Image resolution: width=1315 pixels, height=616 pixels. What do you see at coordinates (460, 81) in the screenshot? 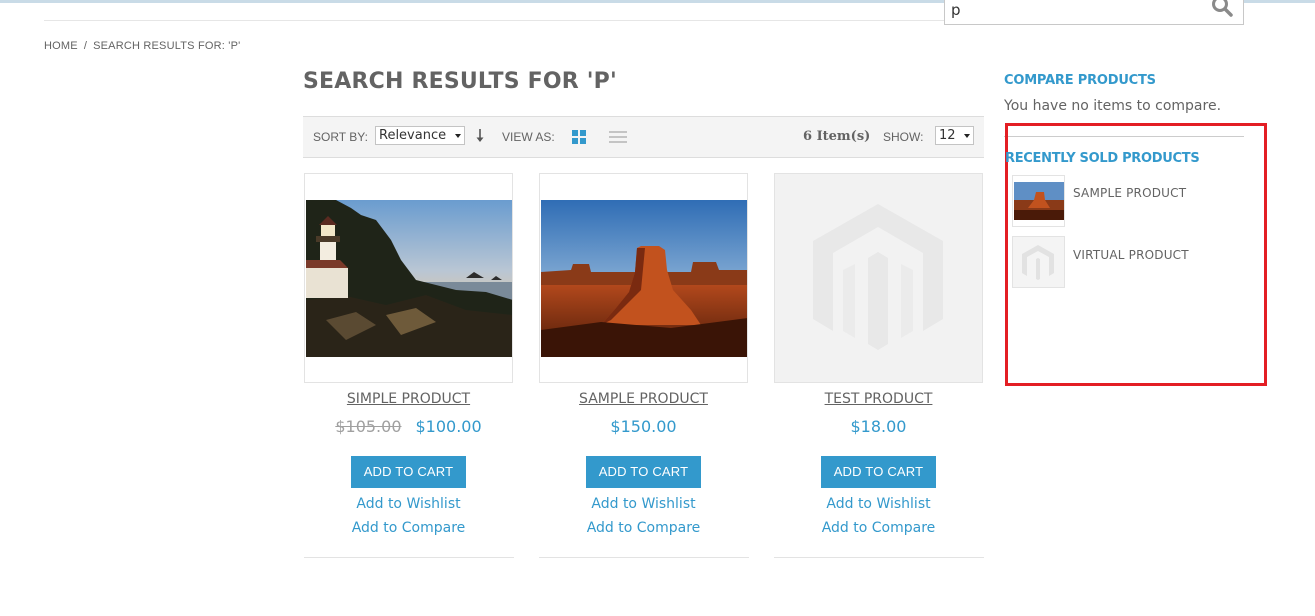
I see `page-title: SEARCH RESULTS FOR 'P'` at bounding box center [460, 81].